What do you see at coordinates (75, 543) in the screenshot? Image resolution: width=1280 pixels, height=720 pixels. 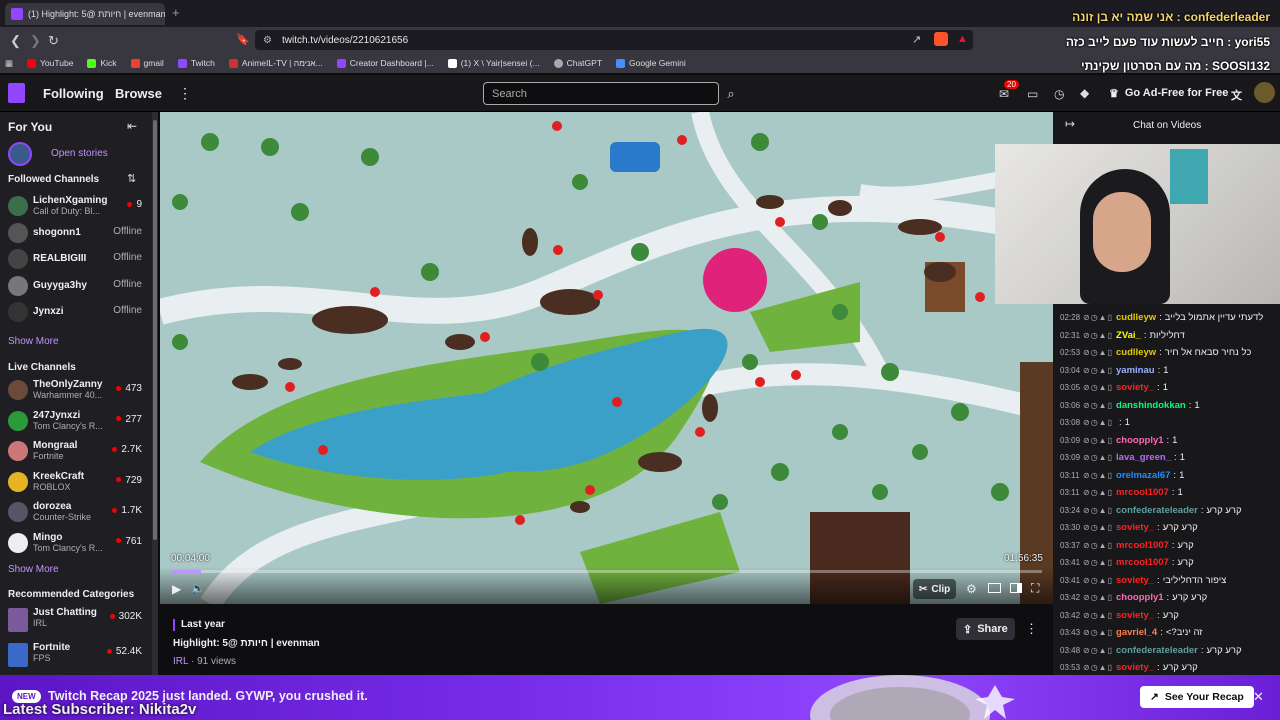 I see `live-channel-item: Mingo Tom Clancy's R... 761` at bounding box center [75, 543].